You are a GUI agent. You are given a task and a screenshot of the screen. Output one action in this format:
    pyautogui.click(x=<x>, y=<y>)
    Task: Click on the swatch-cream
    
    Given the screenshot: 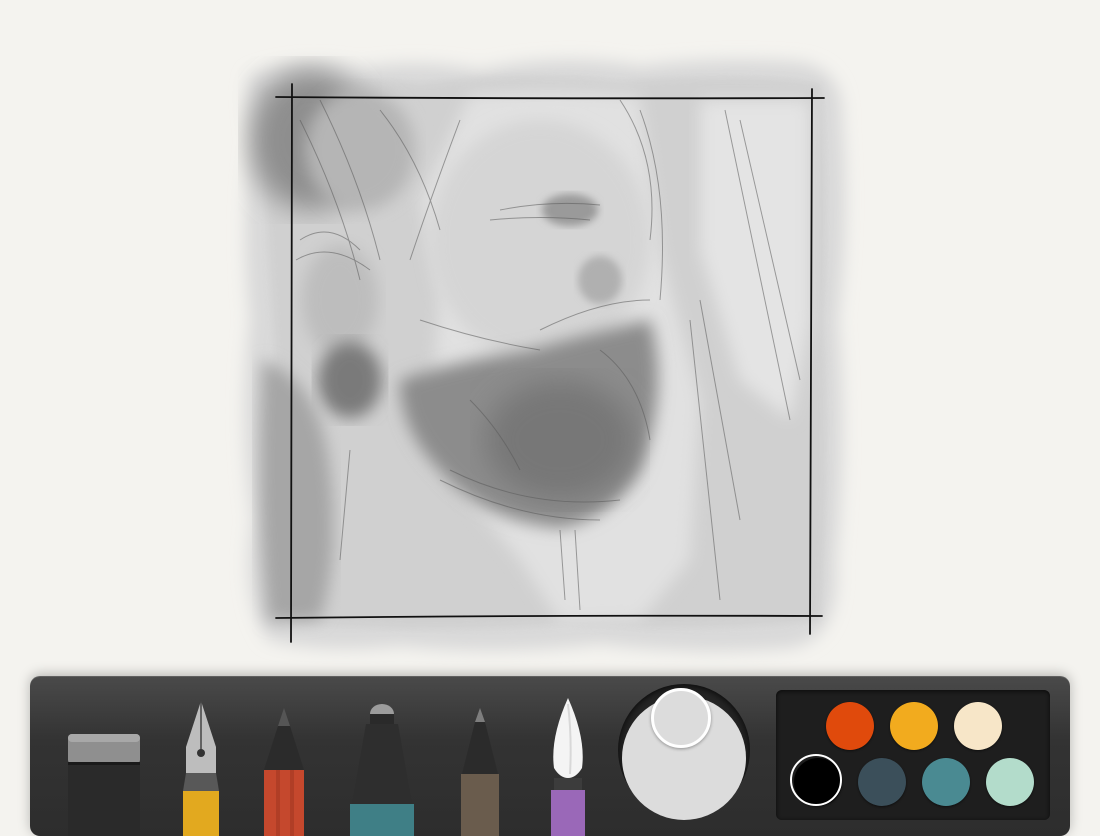 What is the action you would take?
    pyautogui.click(x=978, y=726)
    